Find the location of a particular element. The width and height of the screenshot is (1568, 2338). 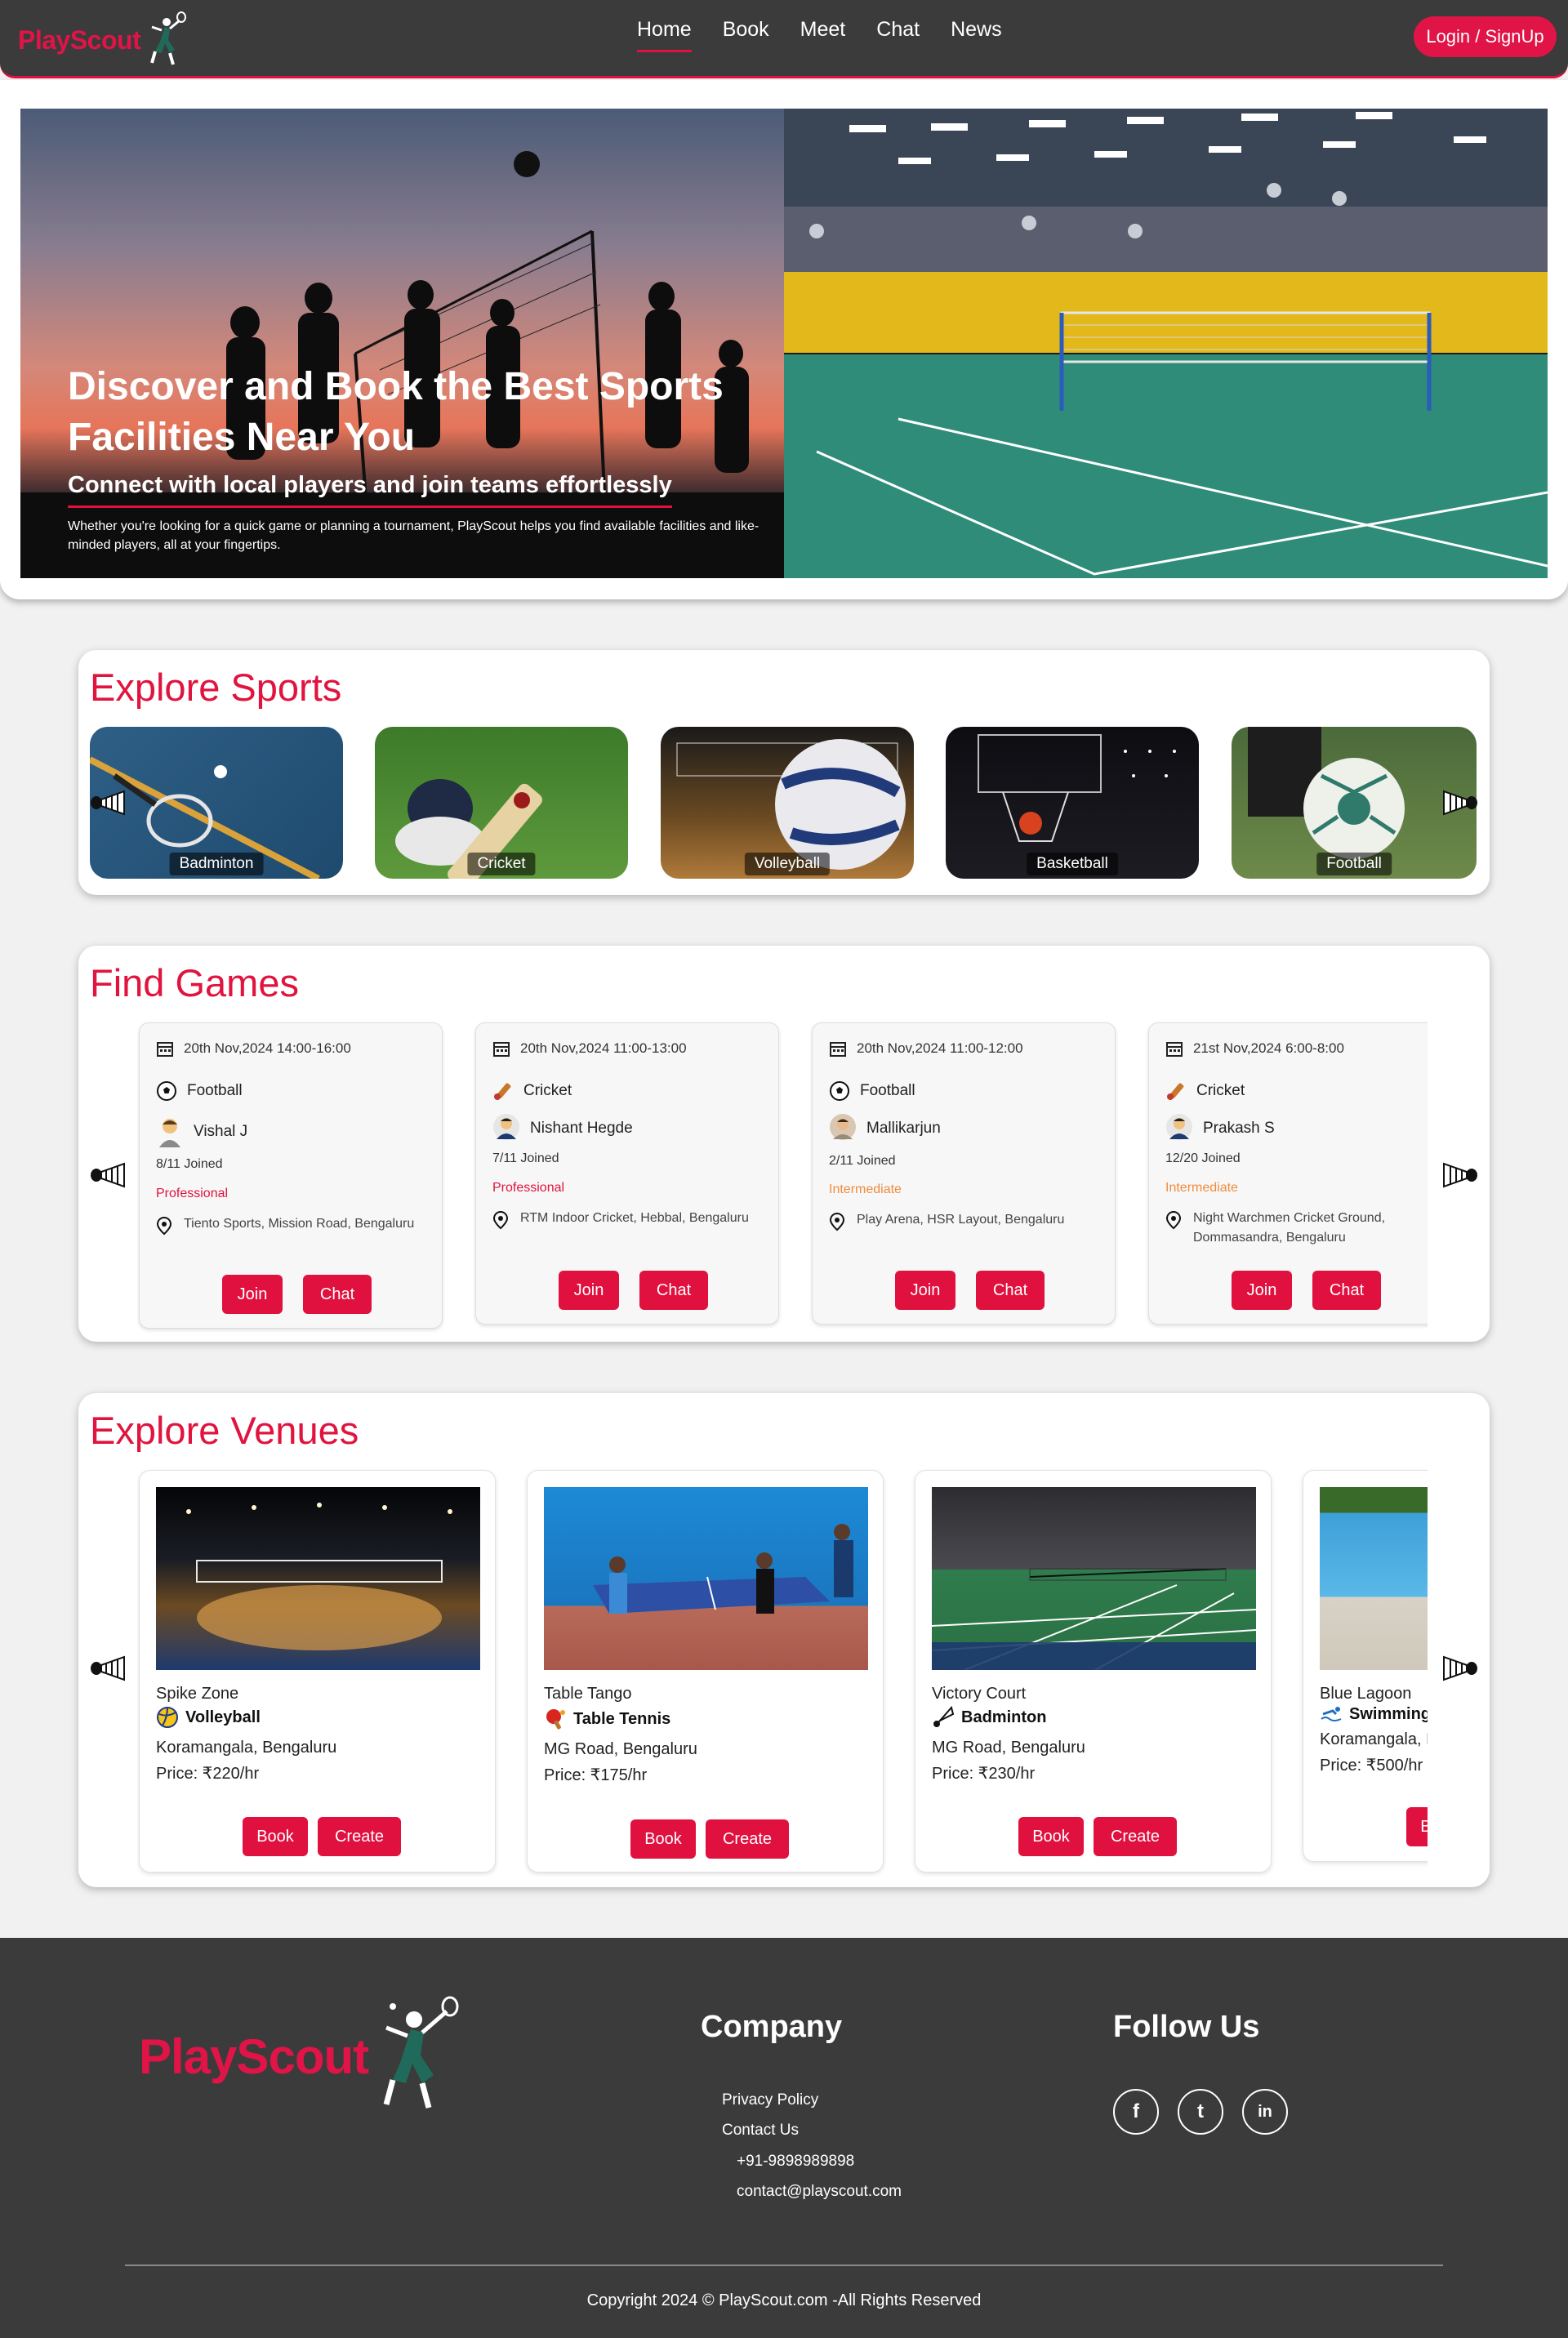

game-host: Mallikarjun is located at coordinates (903, 1128).